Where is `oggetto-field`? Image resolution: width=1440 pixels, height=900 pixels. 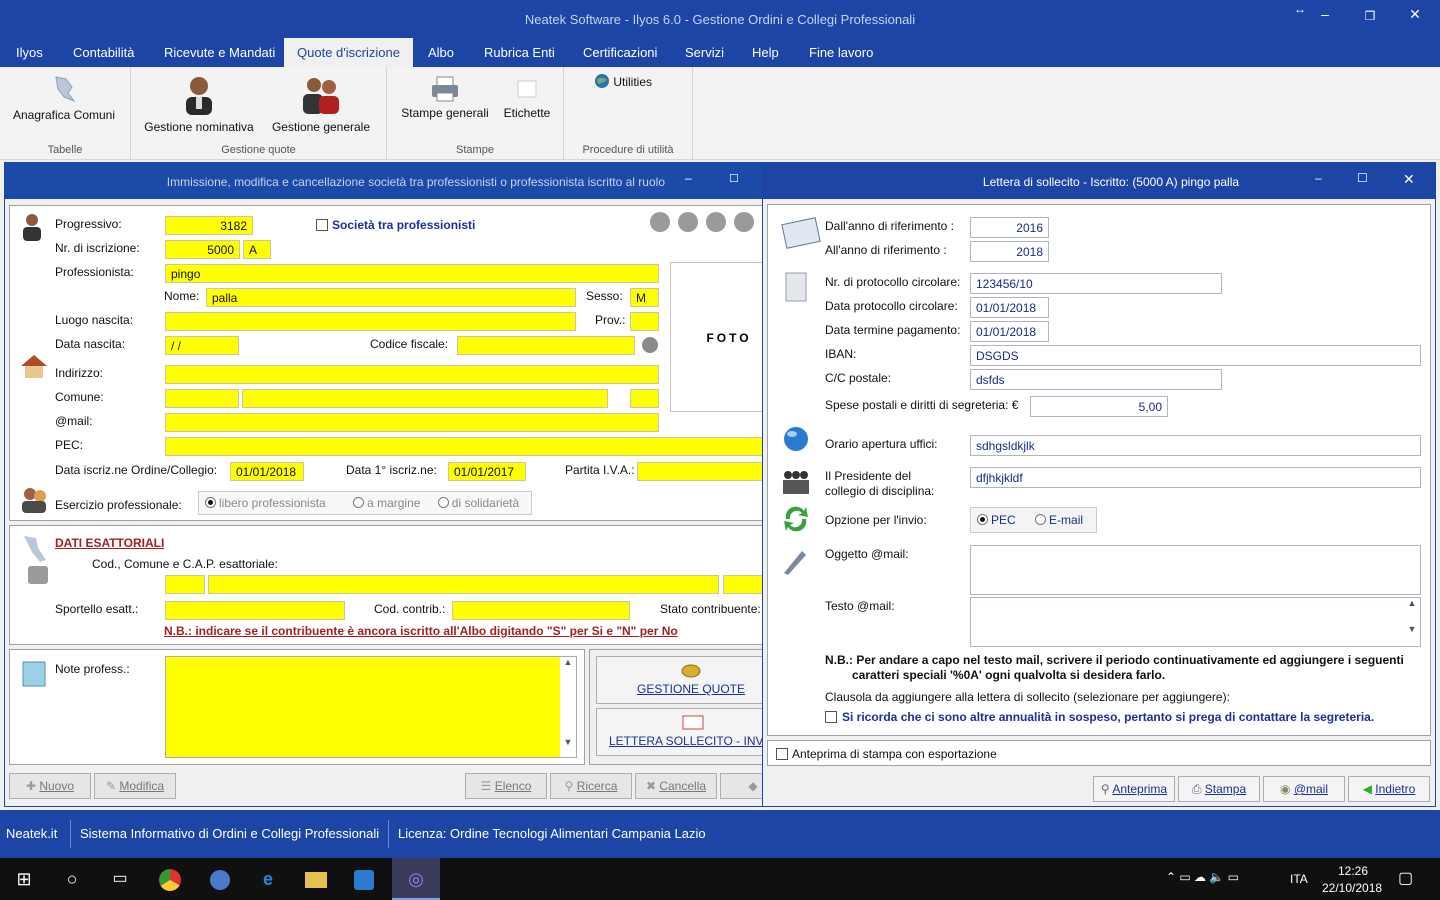 oggetto-field is located at coordinates (1195, 570).